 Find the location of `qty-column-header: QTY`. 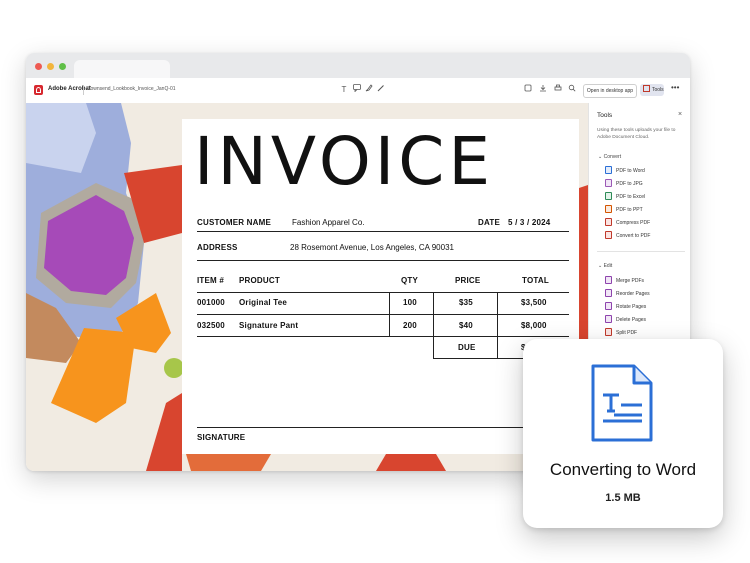

qty-column-header: QTY is located at coordinates (410, 280).